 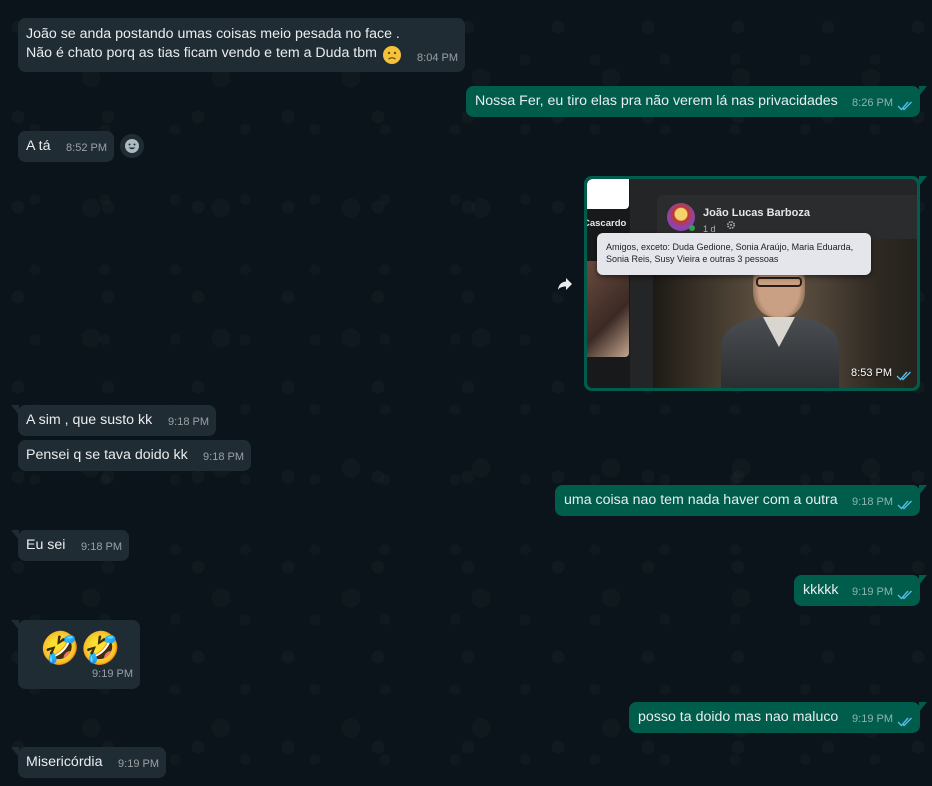 I want to click on message-text: Pensei q se tava doido kk, so click(x=107, y=455).